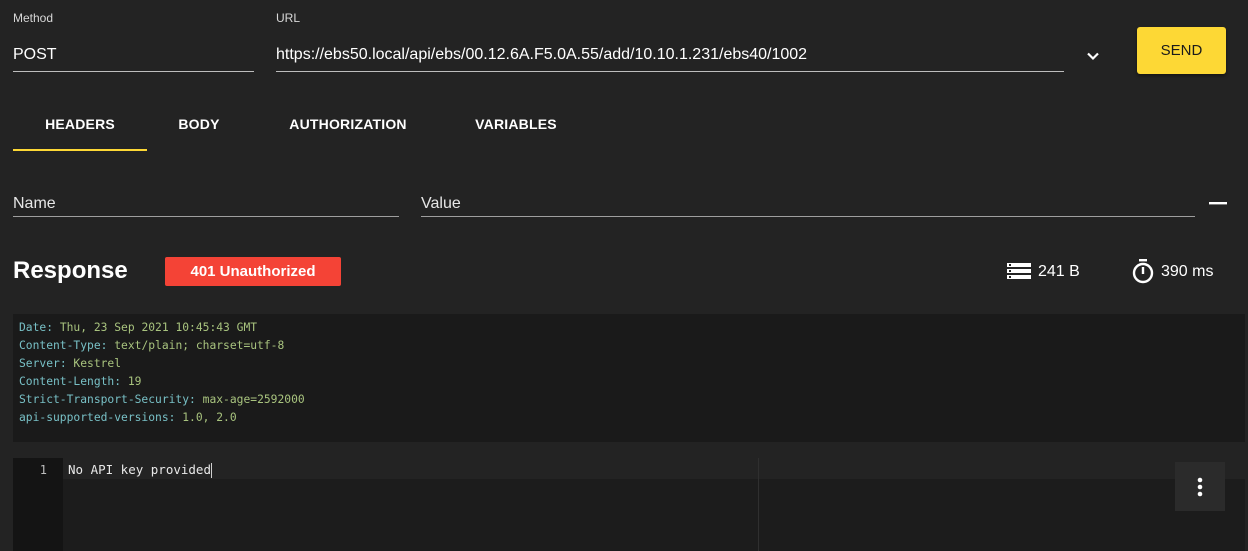 Image resolution: width=1248 pixels, height=551 pixels. Describe the element at coordinates (206, 216) in the screenshot. I see `header-name-underline` at that location.